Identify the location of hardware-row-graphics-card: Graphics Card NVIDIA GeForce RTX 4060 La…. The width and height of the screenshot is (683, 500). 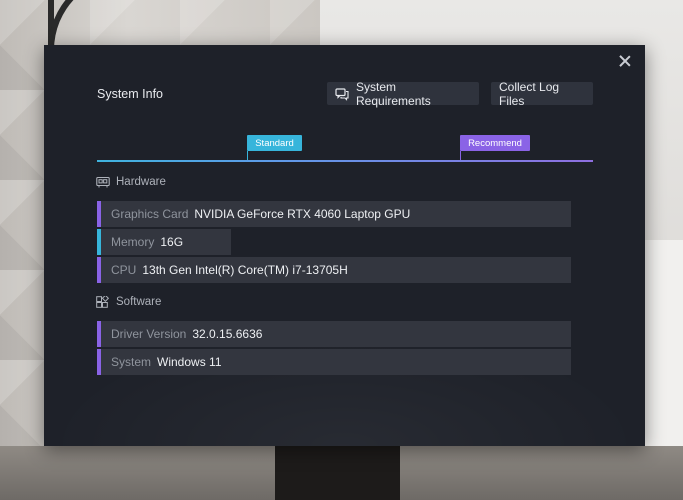
(334, 214).